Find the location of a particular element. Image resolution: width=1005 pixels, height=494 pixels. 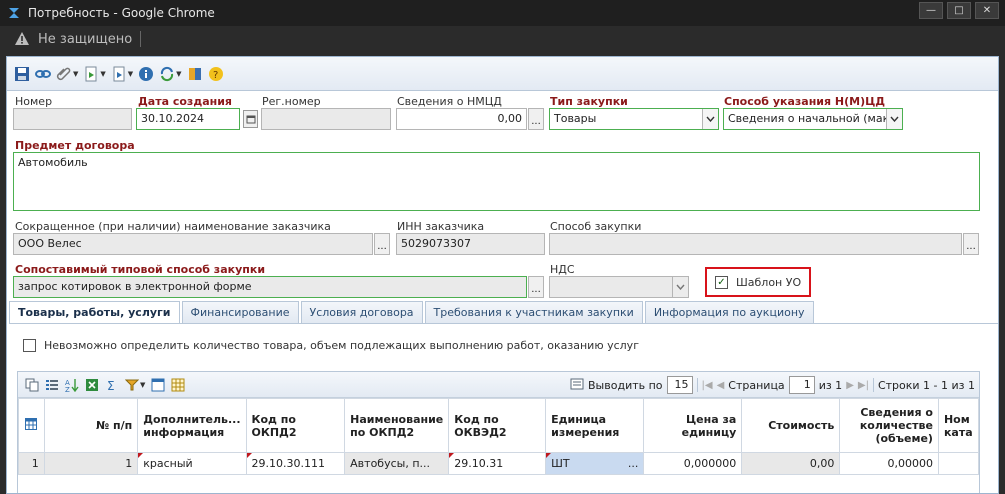

column-header: Ном ката is located at coordinates (958, 425).